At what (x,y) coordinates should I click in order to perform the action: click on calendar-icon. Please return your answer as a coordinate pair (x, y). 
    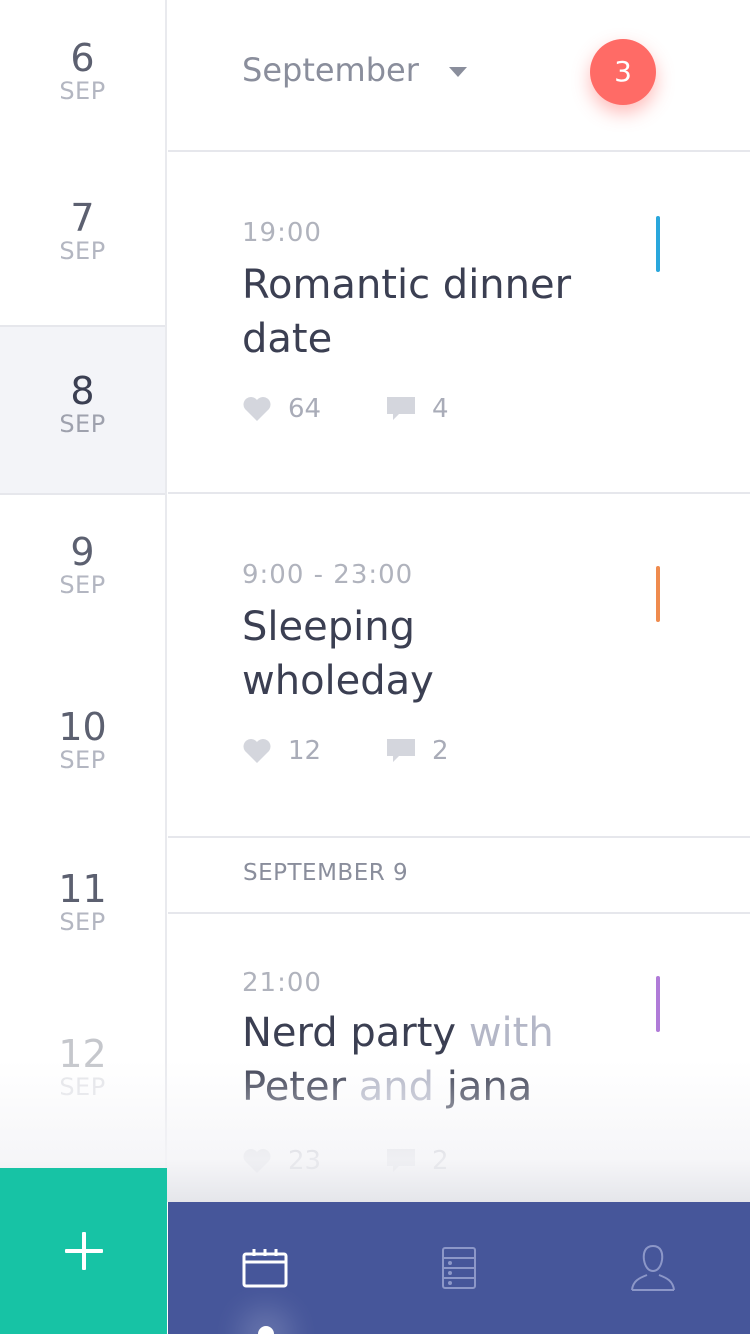
    Looking at the image, I should click on (265, 1268).